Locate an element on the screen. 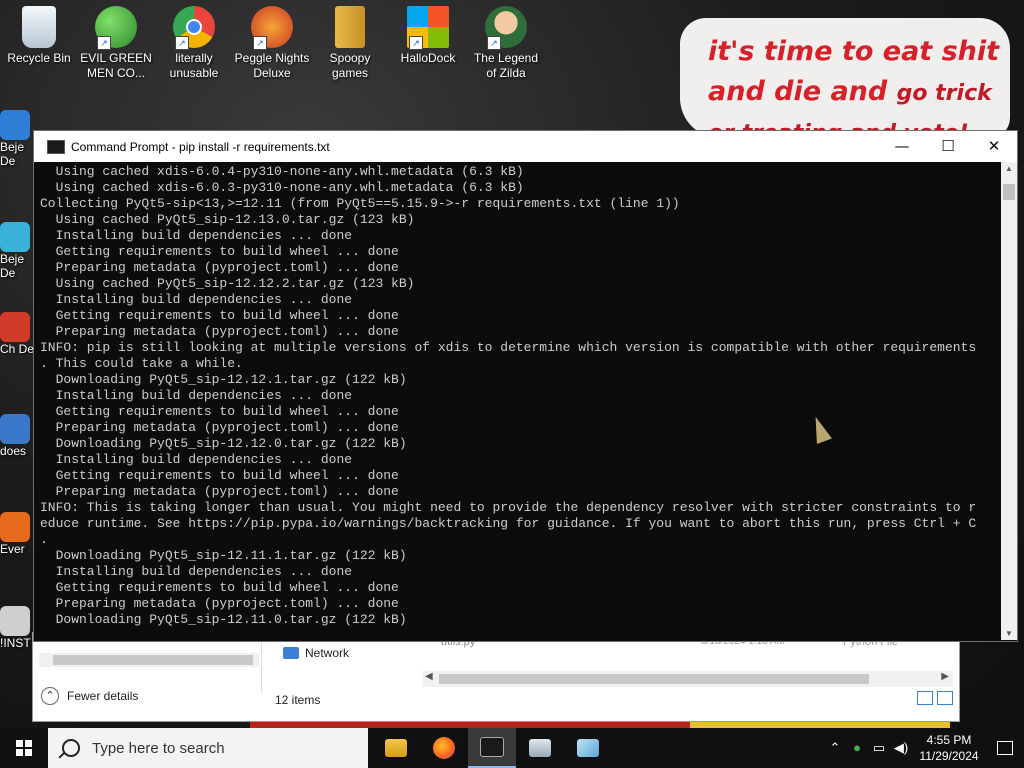 The image size is (1024, 768). command-prompt-icon is located at coordinates (56, 146).